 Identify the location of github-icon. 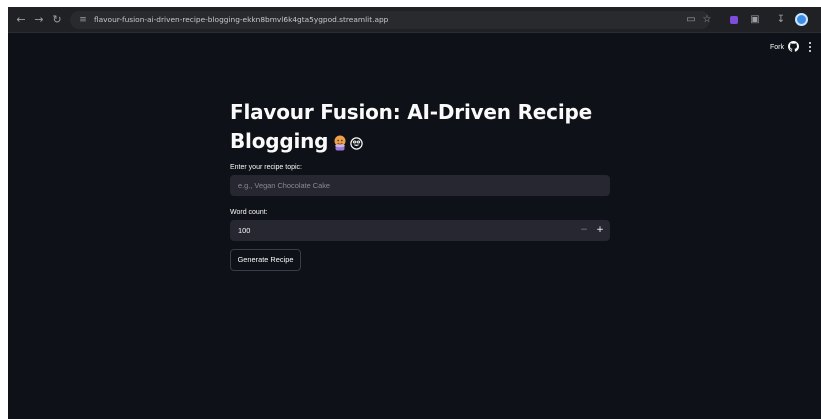
(793, 46).